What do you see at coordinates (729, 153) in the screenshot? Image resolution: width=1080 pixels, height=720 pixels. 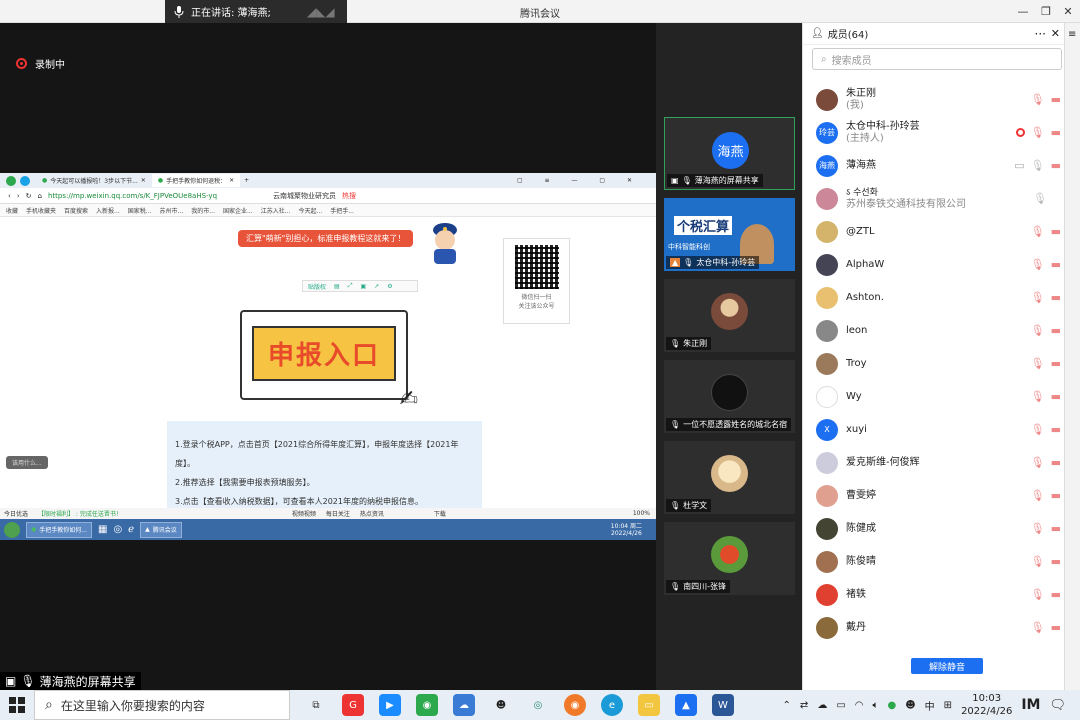 I see `video-tile: 海燕 ▣ 🎙︎ 薄海燕的屏幕共享` at bounding box center [729, 153].